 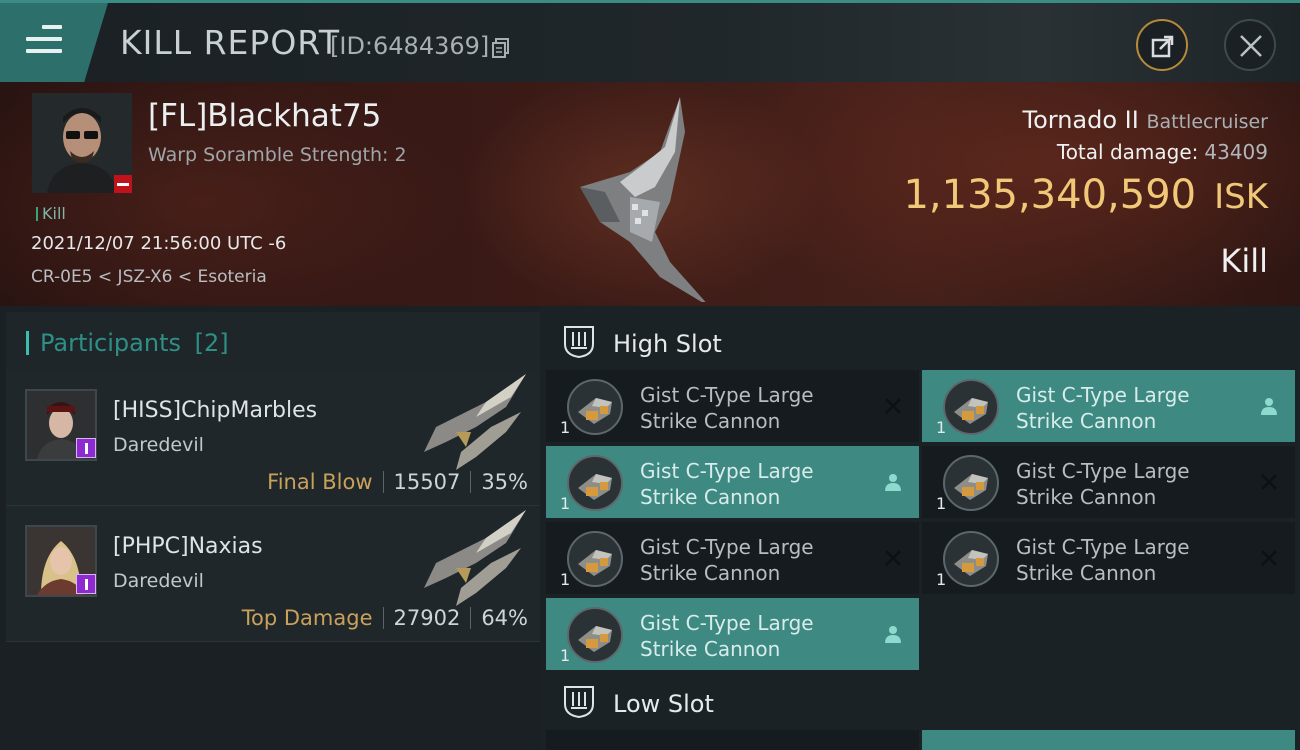 What do you see at coordinates (663, 704) in the screenshot?
I see `low-slot-label: Low Slot` at bounding box center [663, 704].